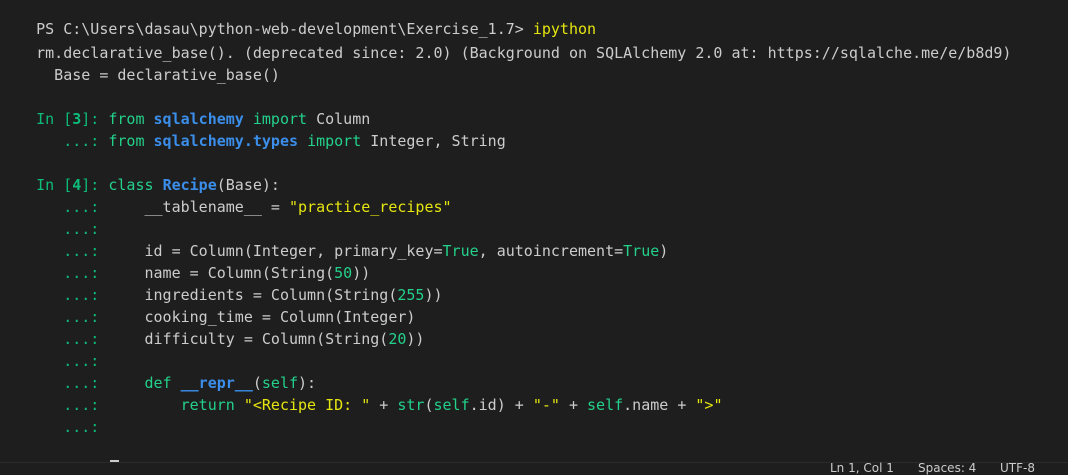  What do you see at coordinates (646, 405) in the screenshot?
I see `code-text: .name` at bounding box center [646, 405].